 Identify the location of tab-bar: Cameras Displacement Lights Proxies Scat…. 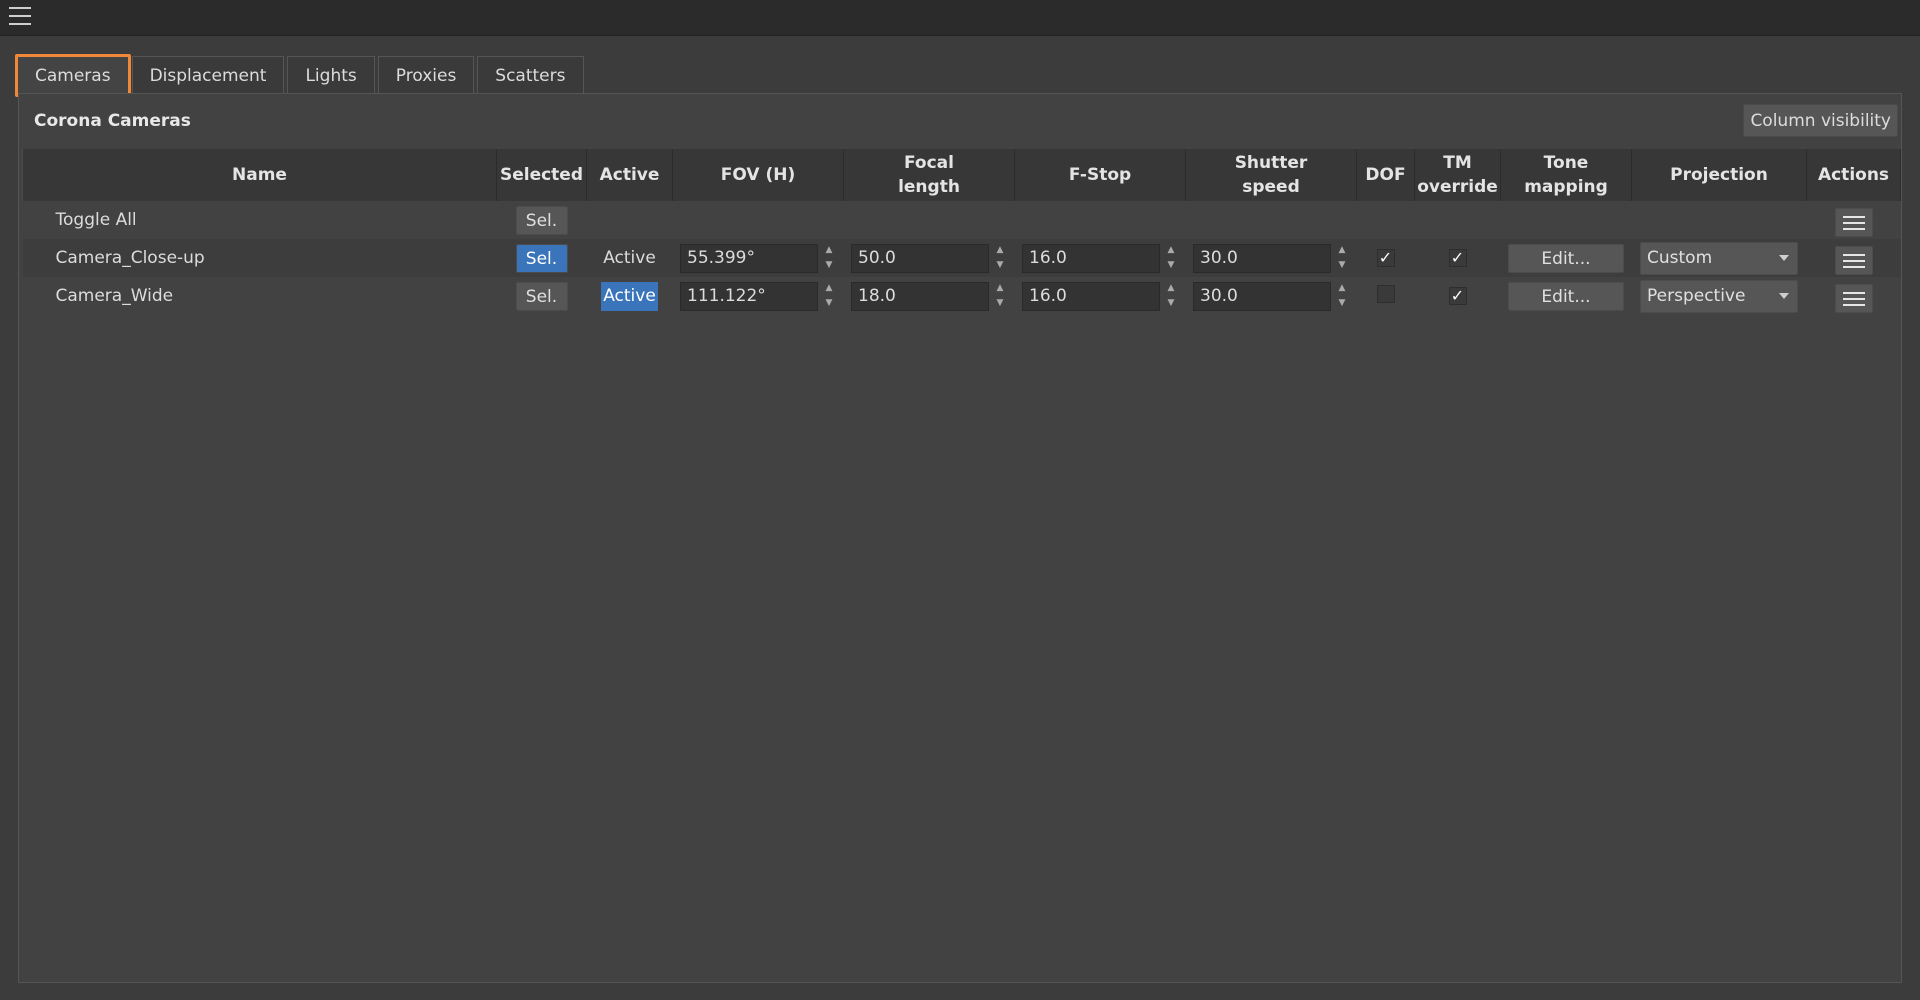
(301, 75).